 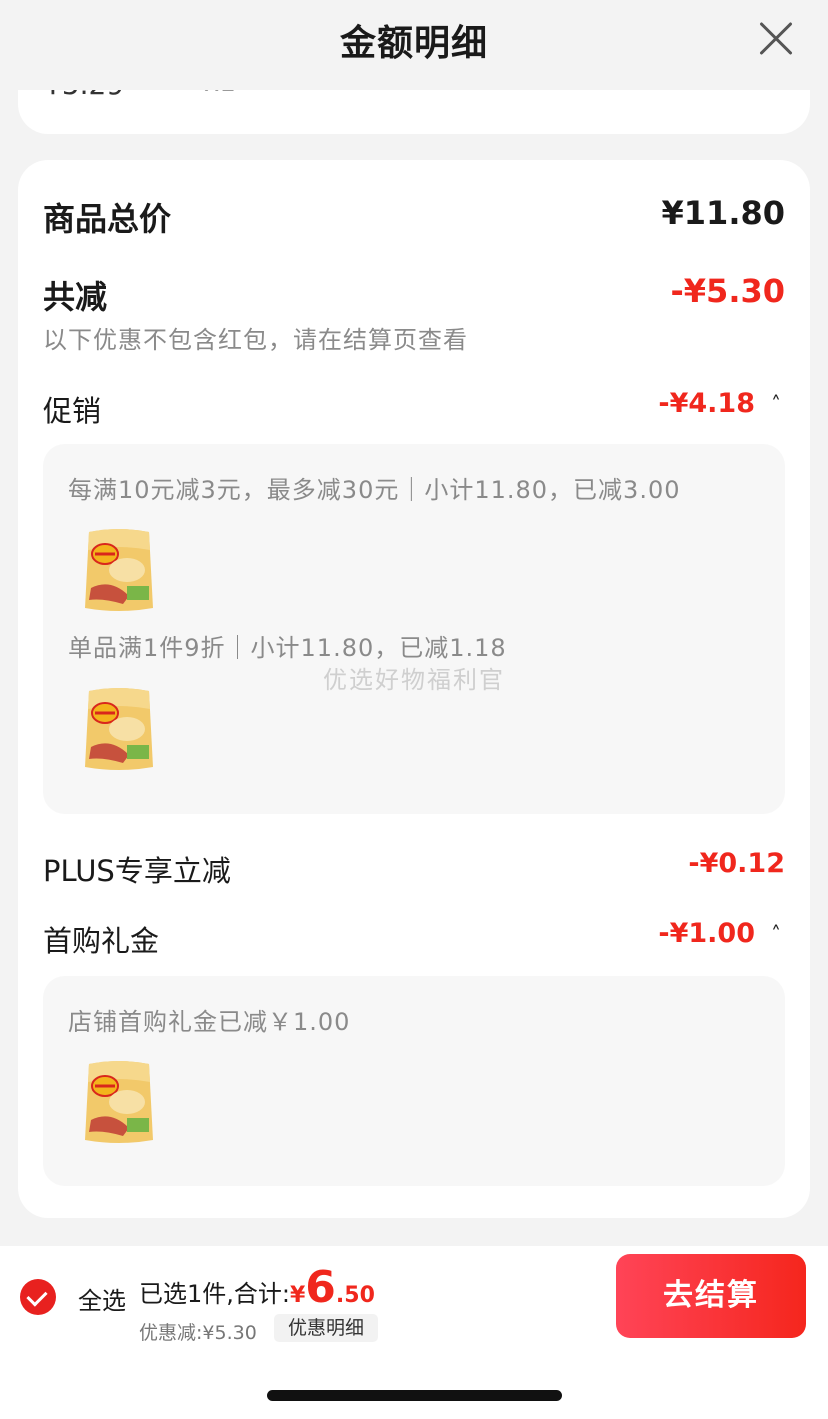 What do you see at coordinates (355, 1295) in the screenshot?
I see `total-decimal: .50` at bounding box center [355, 1295].